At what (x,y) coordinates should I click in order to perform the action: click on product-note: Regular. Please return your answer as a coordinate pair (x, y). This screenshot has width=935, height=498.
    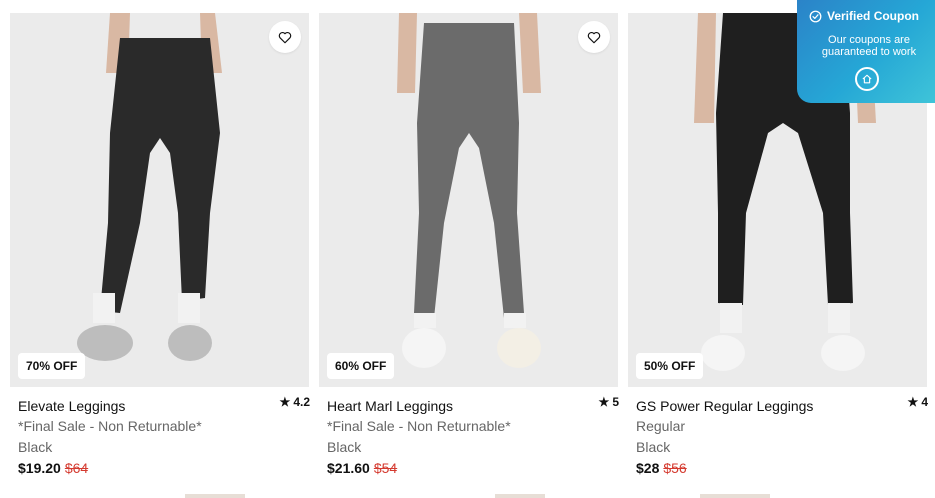
    Looking at the image, I should click on (661, 426).